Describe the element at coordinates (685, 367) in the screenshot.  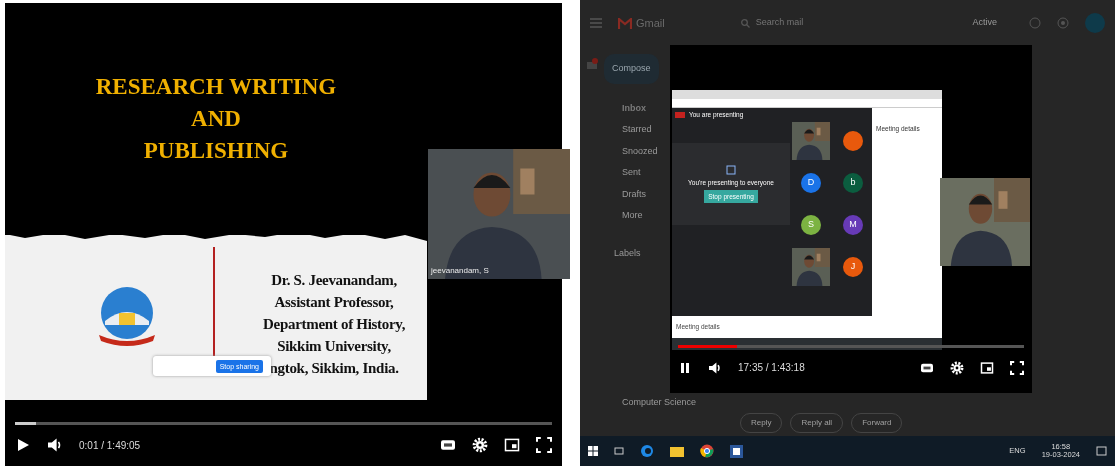
I see `pause-icon` at that location.